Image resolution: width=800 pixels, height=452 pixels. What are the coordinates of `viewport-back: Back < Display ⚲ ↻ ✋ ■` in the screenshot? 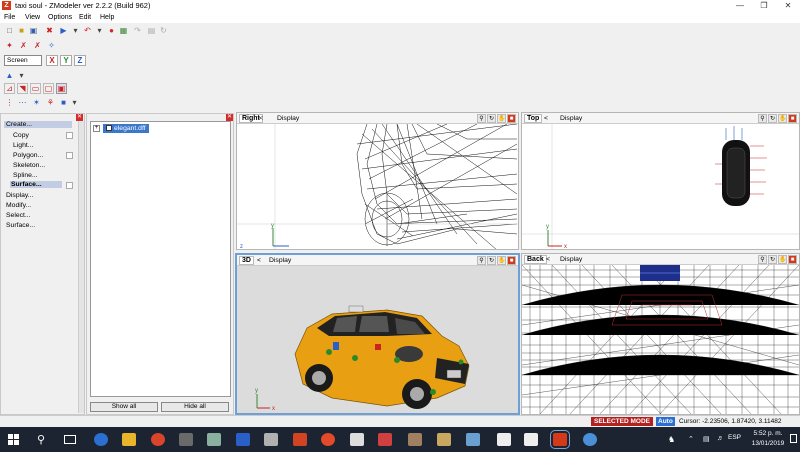 It's located at (660, 334).